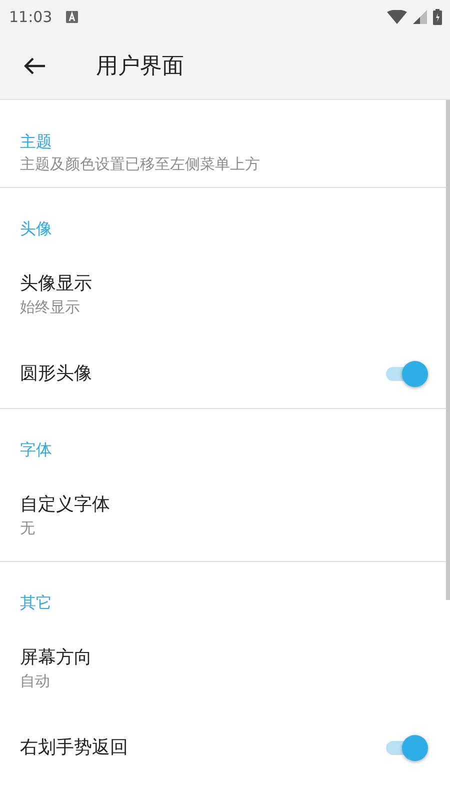 The image size is (450, 800). Describe the element at coordinates (56, 284) in the screenshot. I see `setting-title: 头像显示` at that location.